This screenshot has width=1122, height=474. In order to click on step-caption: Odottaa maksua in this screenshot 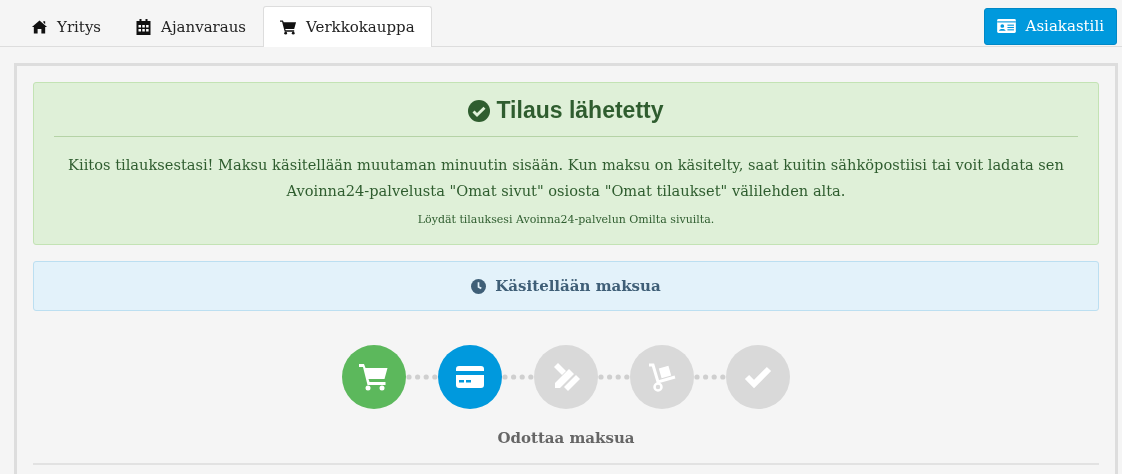, I will do `click(566, 438)`.